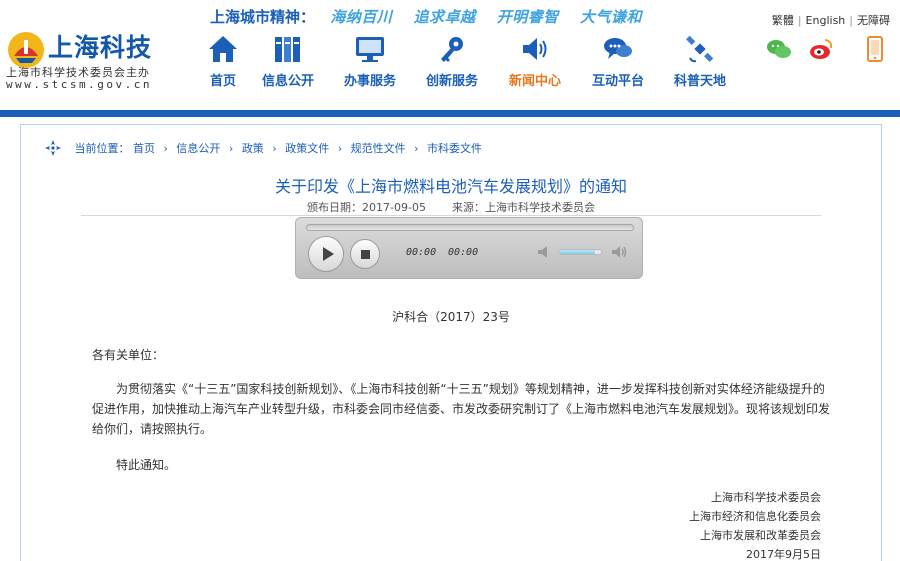  Describe the element at coordinates (287, 49) in the screenshot. I see `binders-icon` at that location.